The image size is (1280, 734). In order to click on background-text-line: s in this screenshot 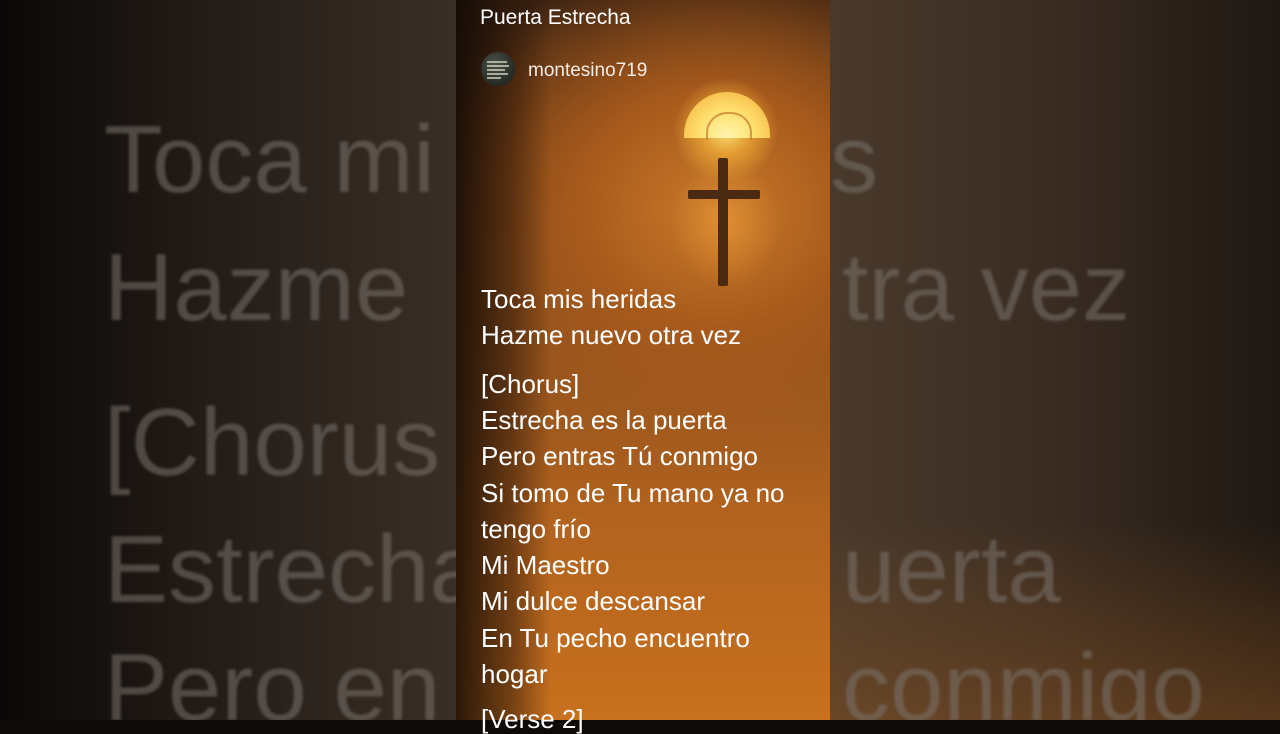, I will do `click(854, 159)`.